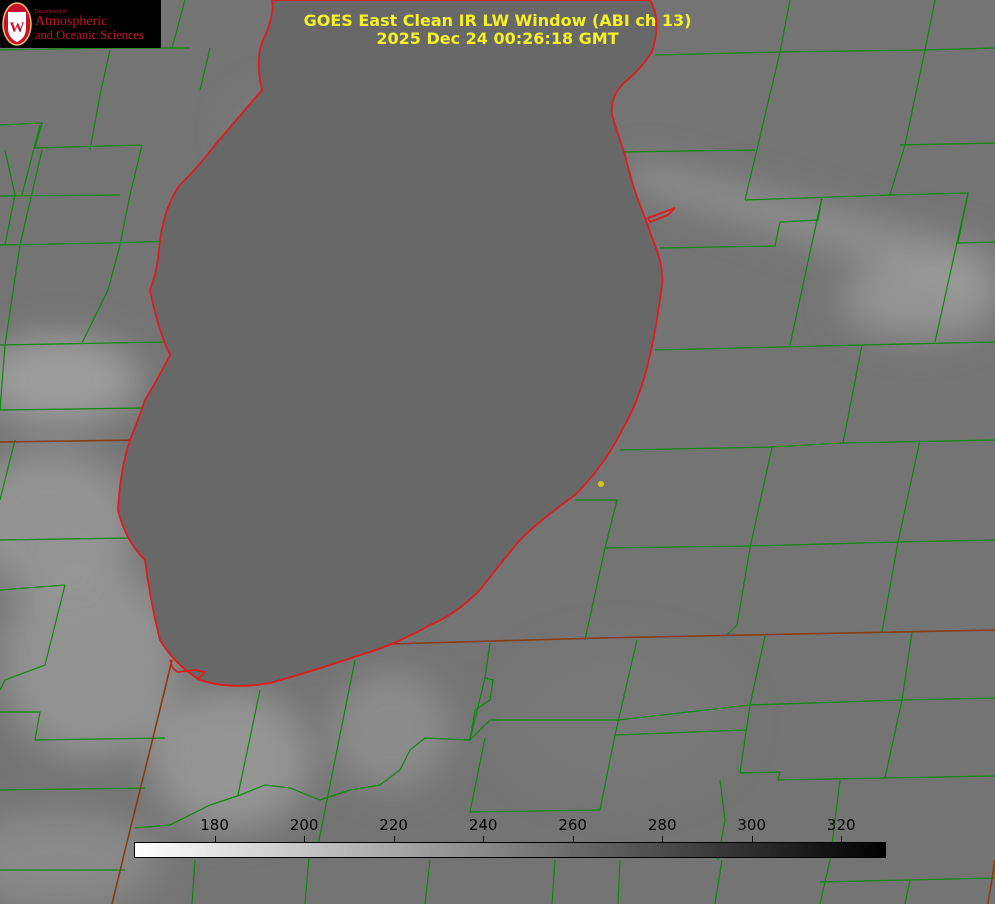  Describe the element at coordinates (601, 484) in the screenshot. I see `location-marker` at that location.